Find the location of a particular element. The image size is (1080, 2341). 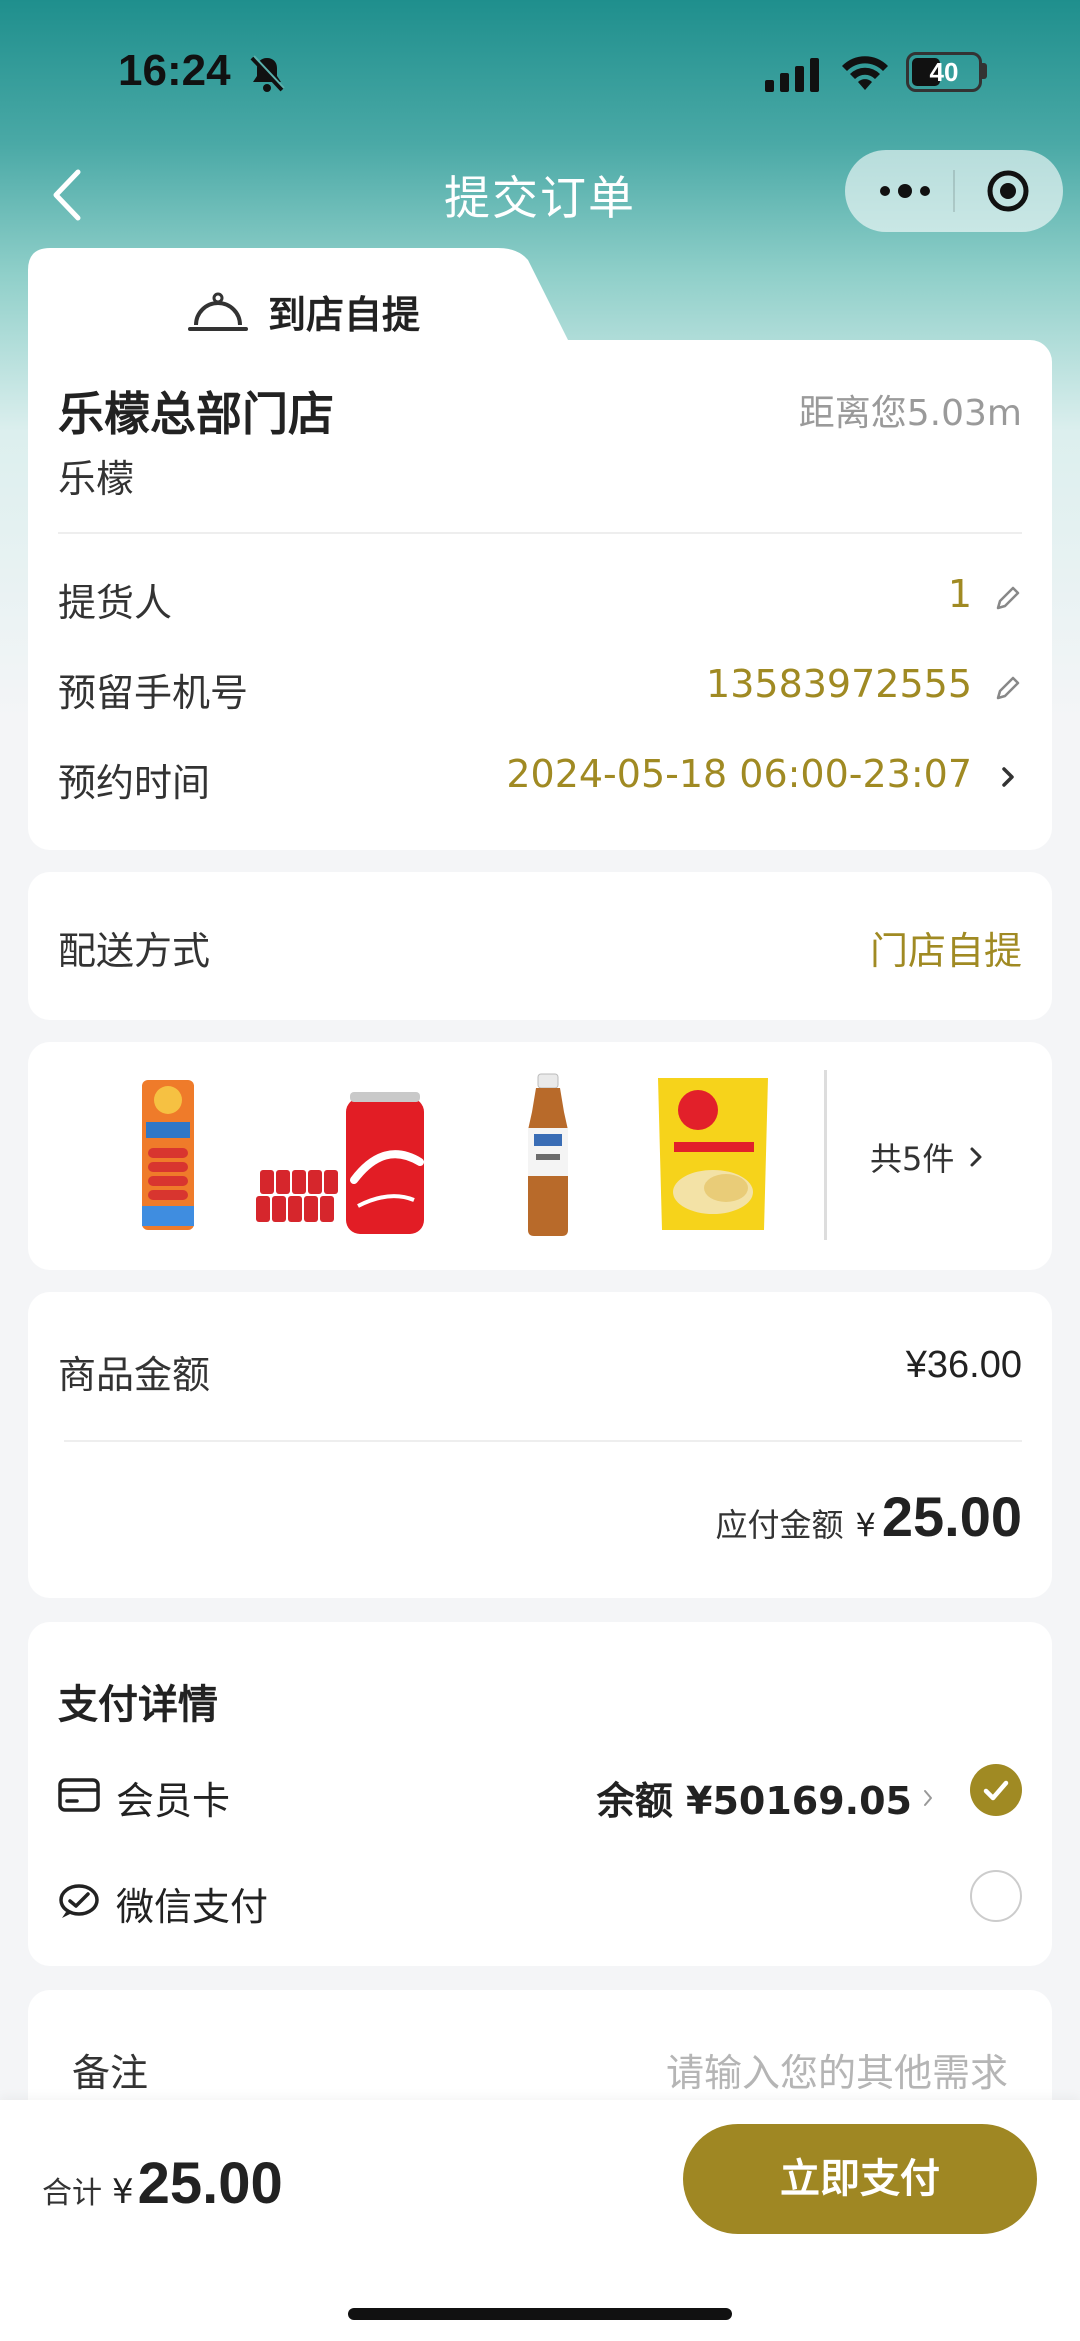

appointment-time-label: 预约时间 is located at coordinates (134, 783).